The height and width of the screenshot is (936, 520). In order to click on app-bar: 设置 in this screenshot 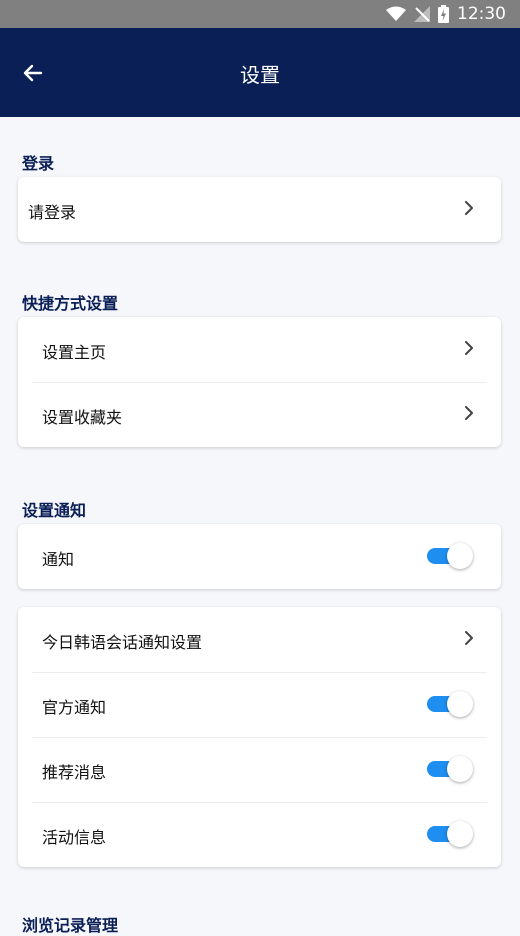, I will do `click(260, 72)`.